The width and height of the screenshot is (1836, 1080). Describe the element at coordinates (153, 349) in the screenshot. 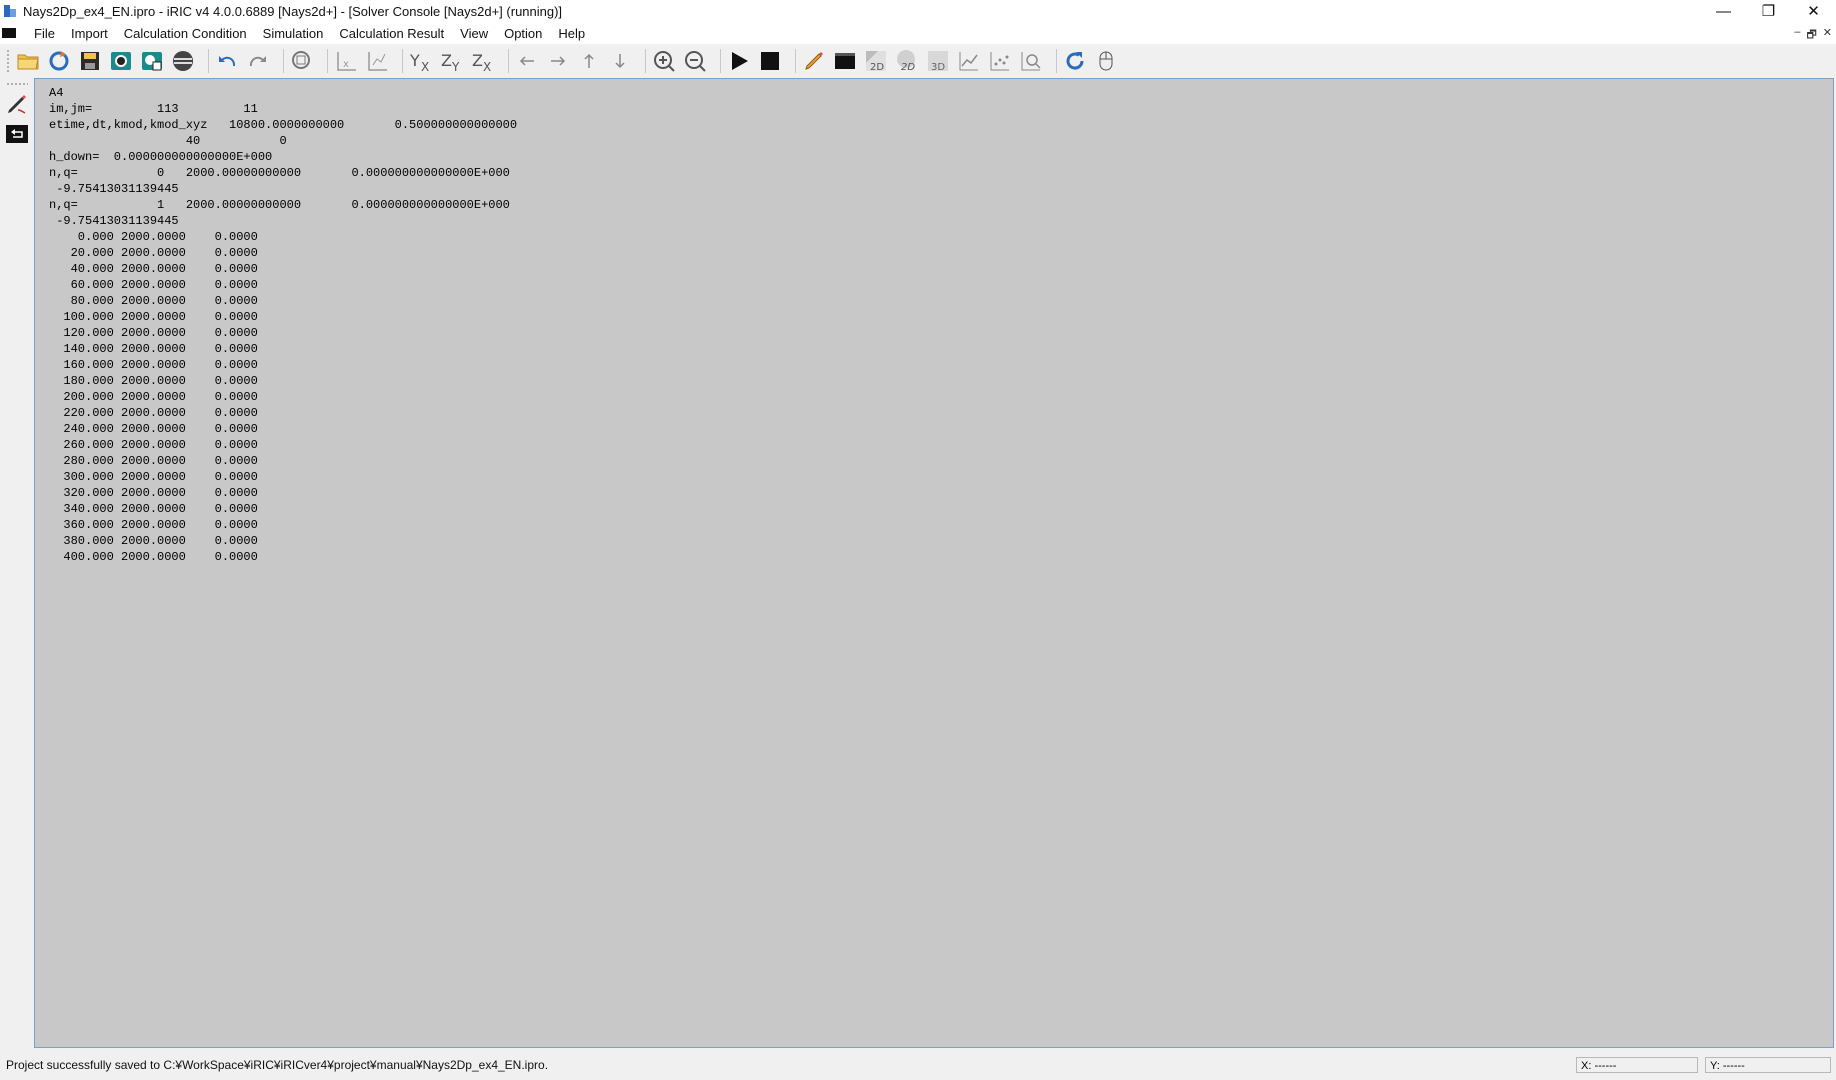

I see `console-line: 140.000 2000.0000 0.0000` at that location.